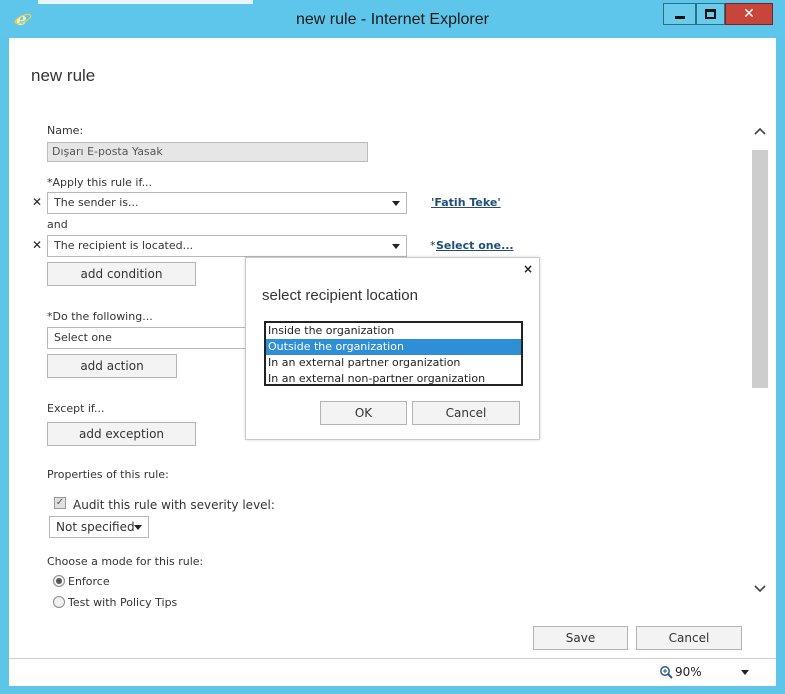 Image resolution: width=785 pixels, height=694 pixels. What do you see at coordinates (125, 561) in the screenshot?
I see `mode-label: Choose a mode for this rule:` at bounding box center [125, 561].